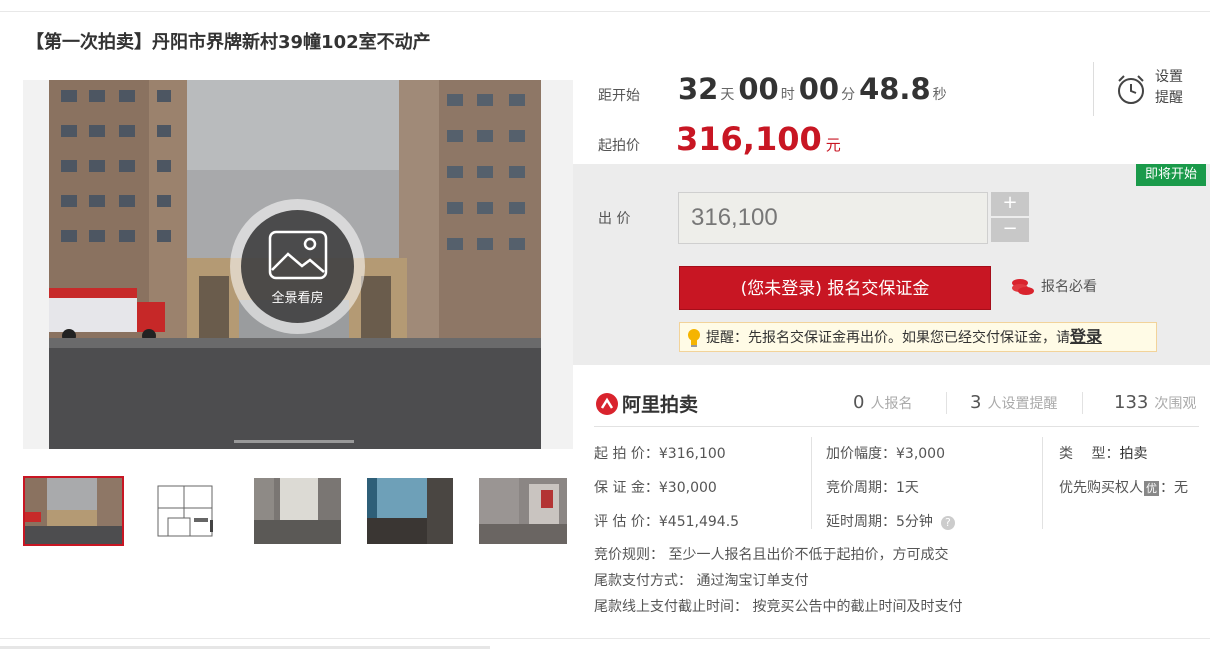  I want to click on detail-deposit: 保 证 金：¥30,000, so click(655, 488).